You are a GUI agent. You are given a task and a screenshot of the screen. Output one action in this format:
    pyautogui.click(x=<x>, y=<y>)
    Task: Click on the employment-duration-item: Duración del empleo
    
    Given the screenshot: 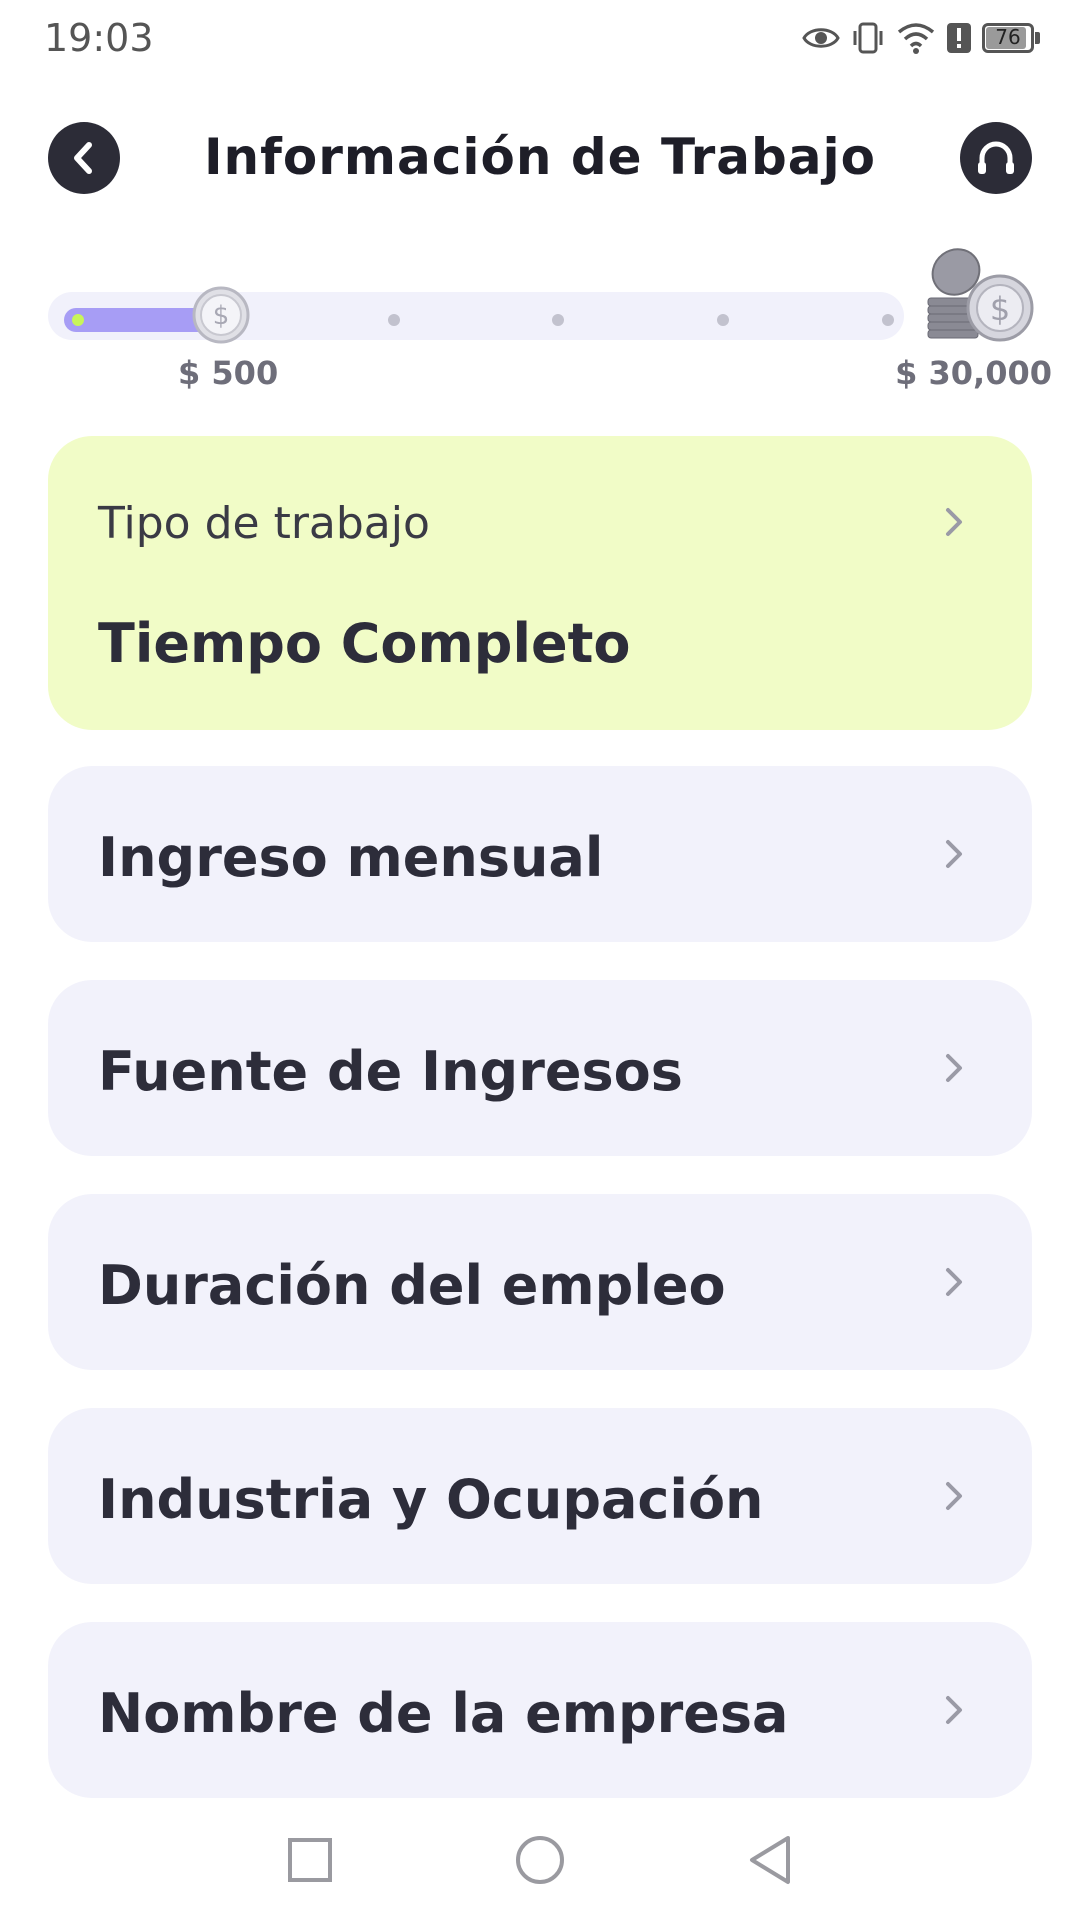 What is the action you would take?
    pyautogui.click(x=540, y=1282)
    